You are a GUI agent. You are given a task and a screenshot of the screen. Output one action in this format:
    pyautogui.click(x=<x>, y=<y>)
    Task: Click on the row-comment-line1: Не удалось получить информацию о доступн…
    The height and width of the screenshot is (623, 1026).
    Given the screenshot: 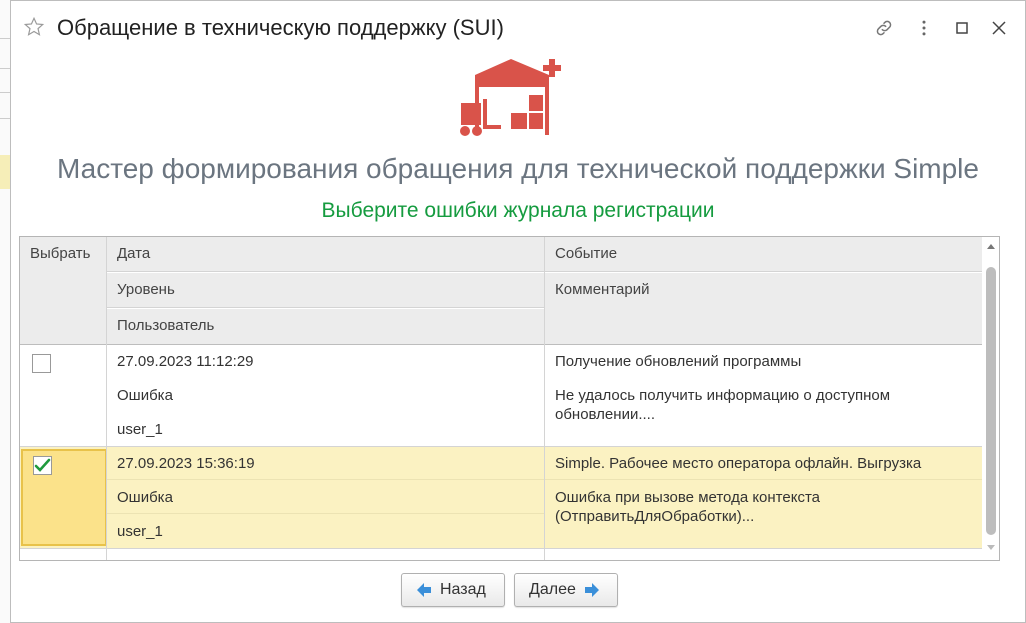 What is the action you would take?
    pyautogui.click(x=723, y=395)
    